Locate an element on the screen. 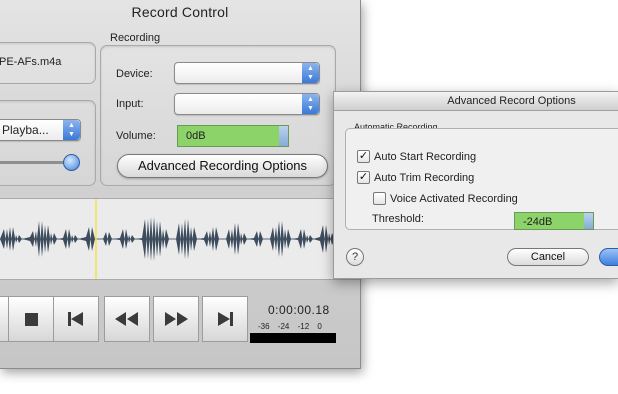 The image size is (618, 394). level-meter is located at coordinates (293, 338).